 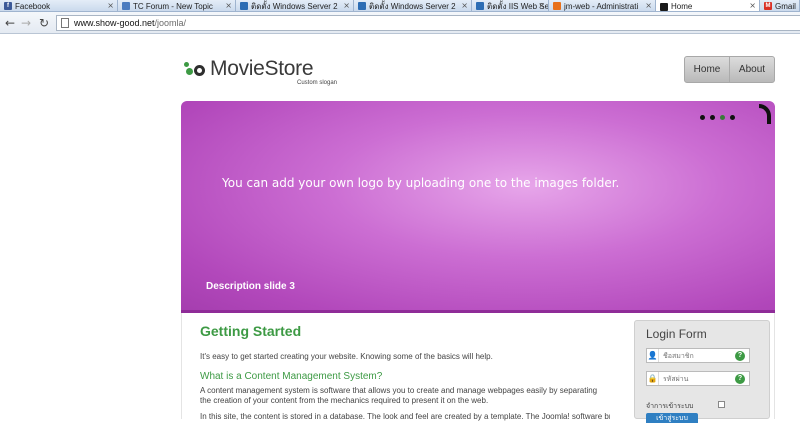 What do you see at coordinates (751, 69) in the screenshot?
I see `nav-about: About` at bounding box center [751, 69].